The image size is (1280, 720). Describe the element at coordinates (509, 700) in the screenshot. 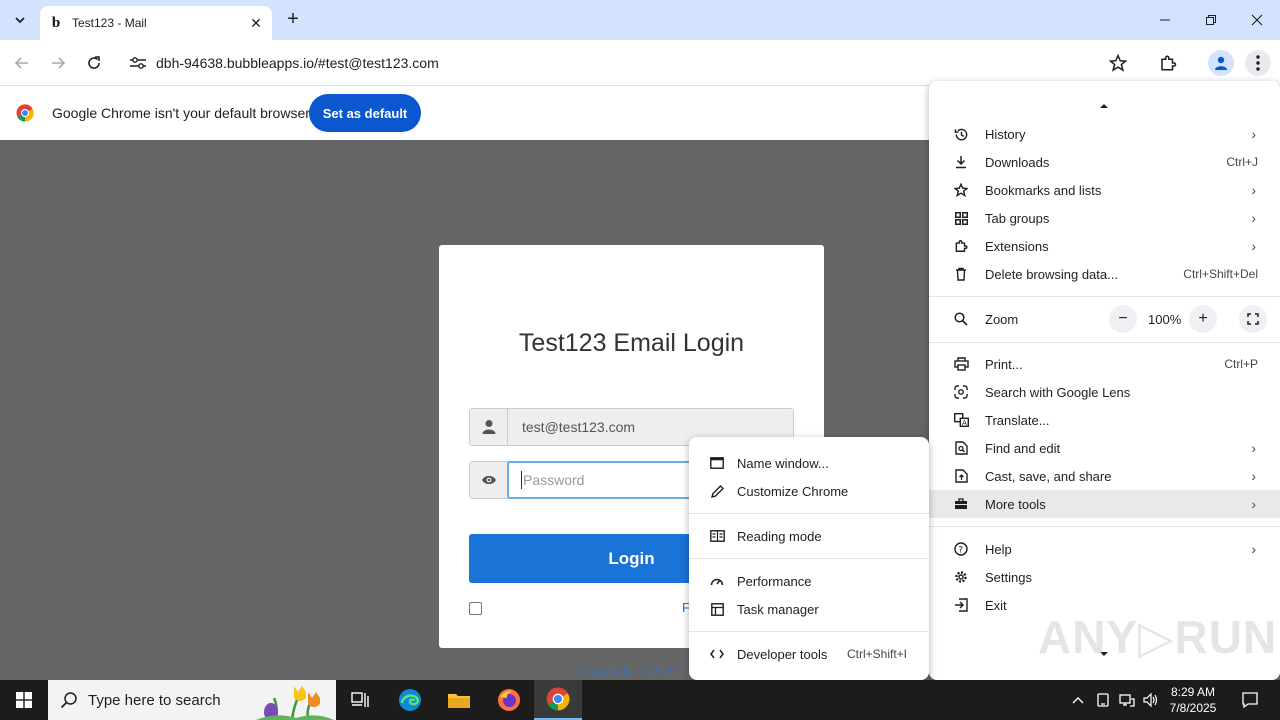

I see `taskbar-firefox` at that location.